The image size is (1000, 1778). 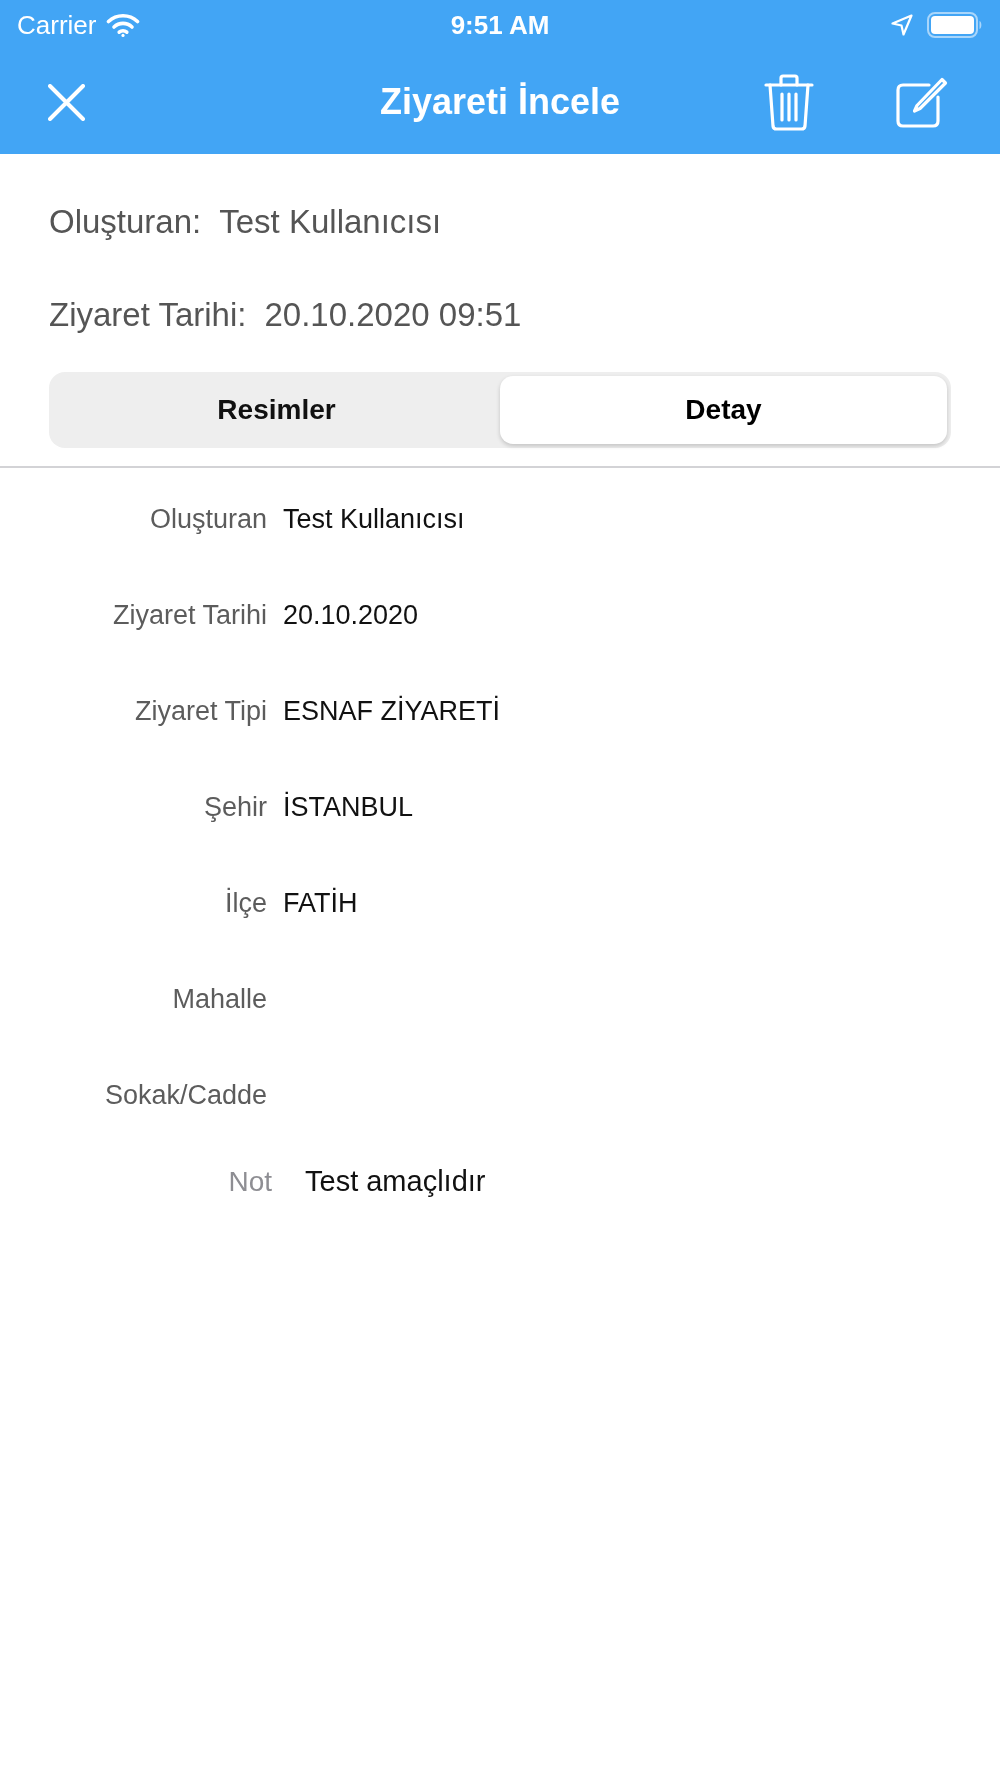 I want to click on detail-value: İSTANBUL, so click(x=348, y=807).